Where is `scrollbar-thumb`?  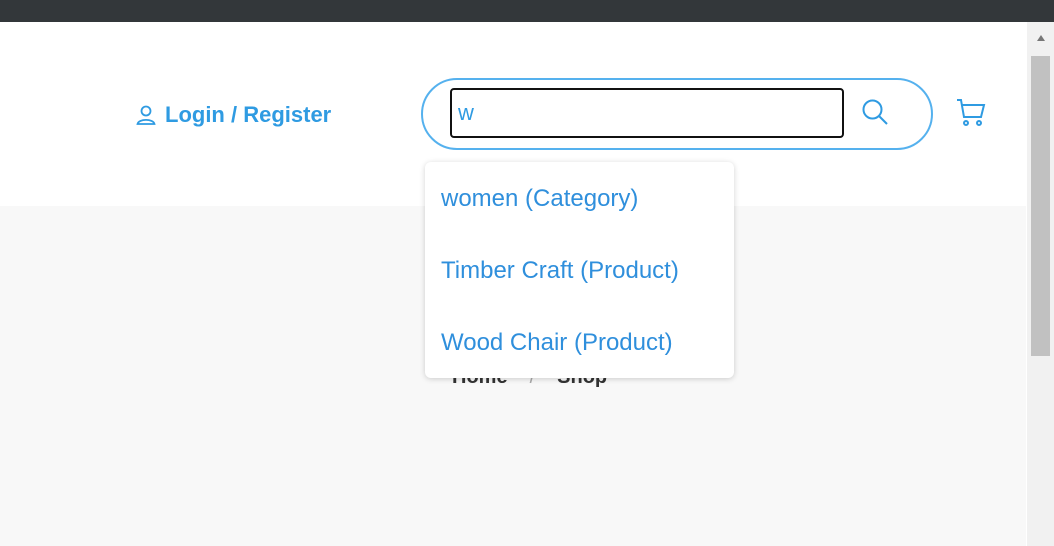 scrollbar-thumb is located at coordinates (1040, 206).